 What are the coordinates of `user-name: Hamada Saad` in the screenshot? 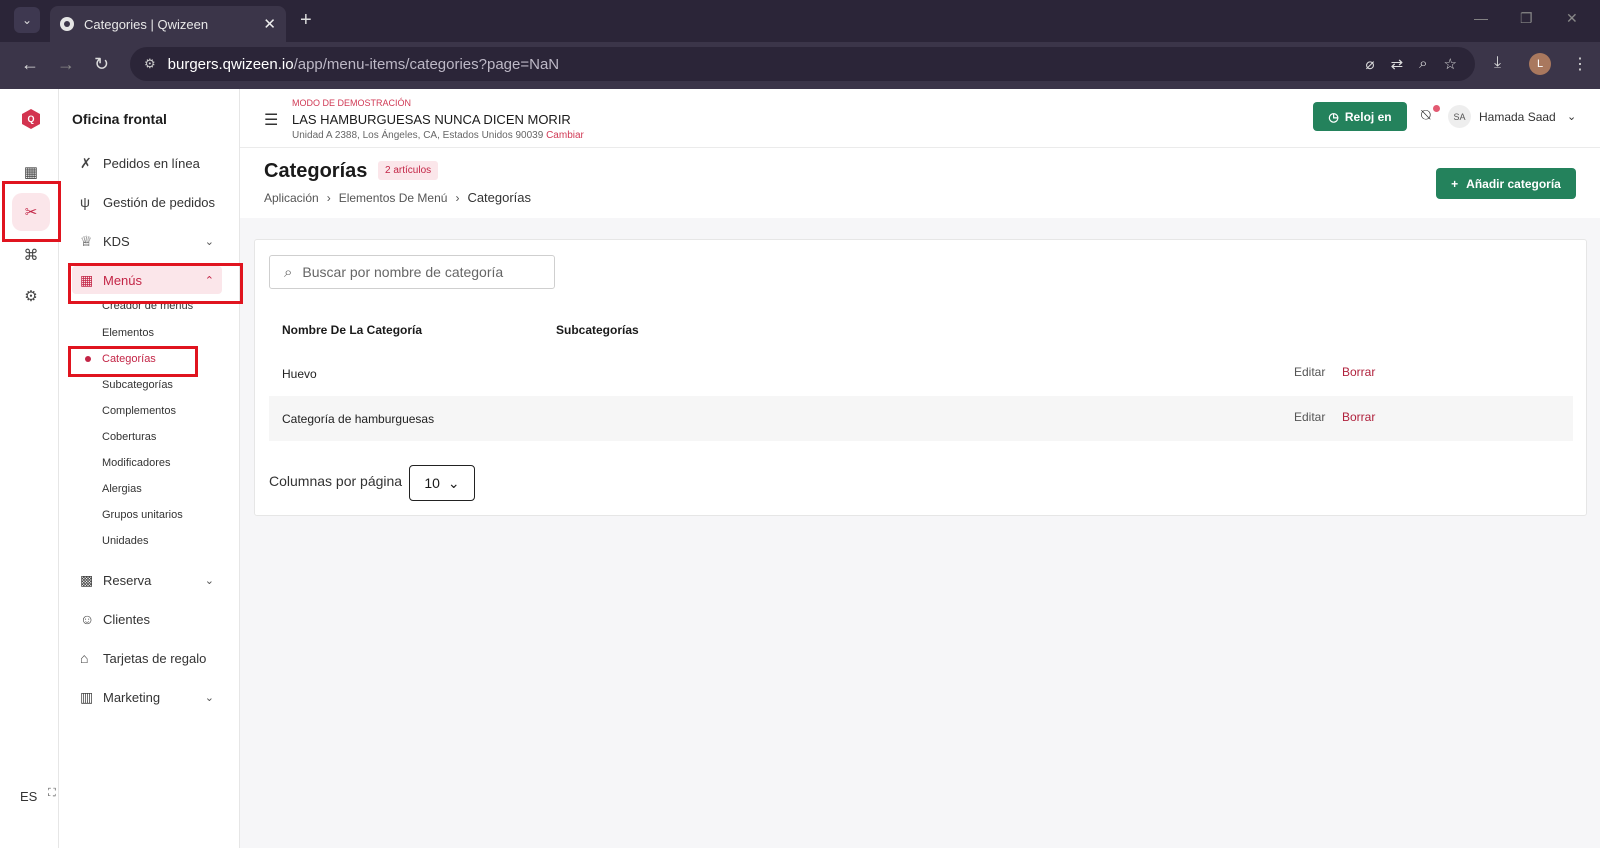 It's located at (1517, 117).